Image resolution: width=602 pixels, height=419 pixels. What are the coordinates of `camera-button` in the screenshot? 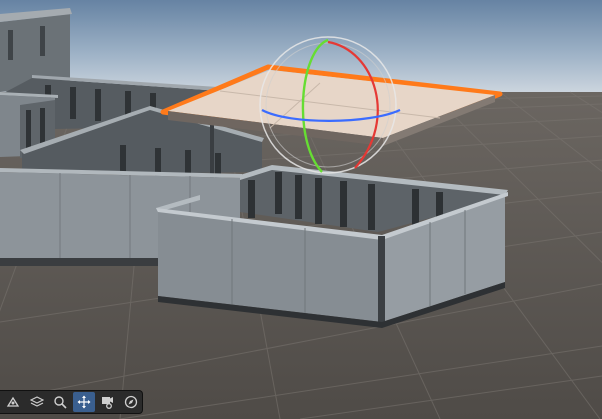 It's located at (107, 402).